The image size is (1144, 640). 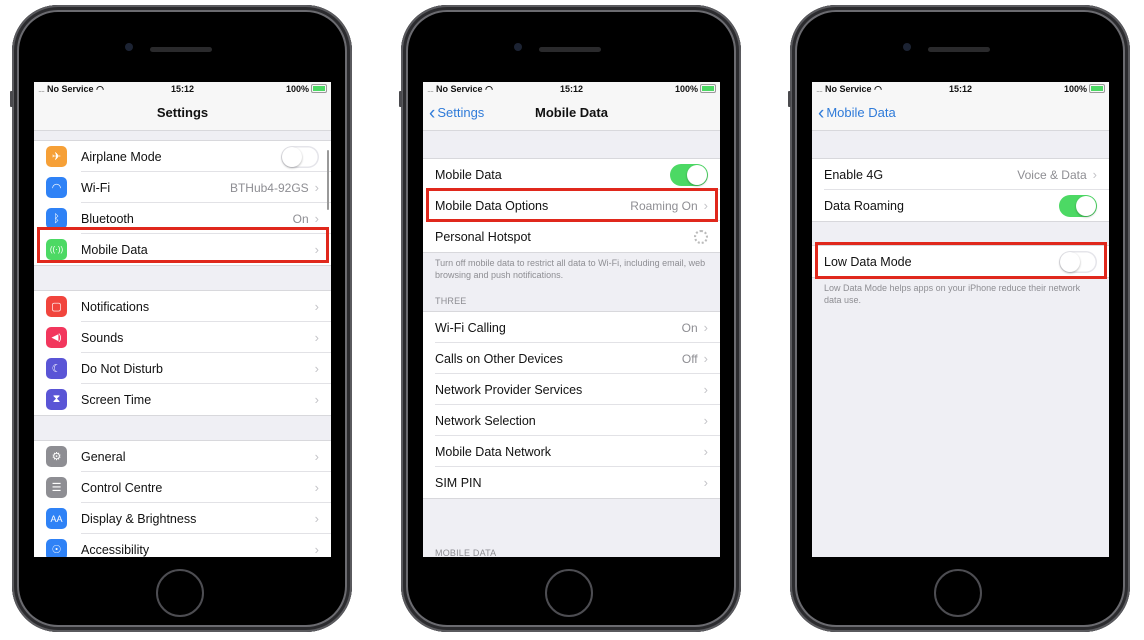 What do you see at coordinates (689, 358) in the screenshot?
I see `item-value: Off` at bounding box center [689, 358].